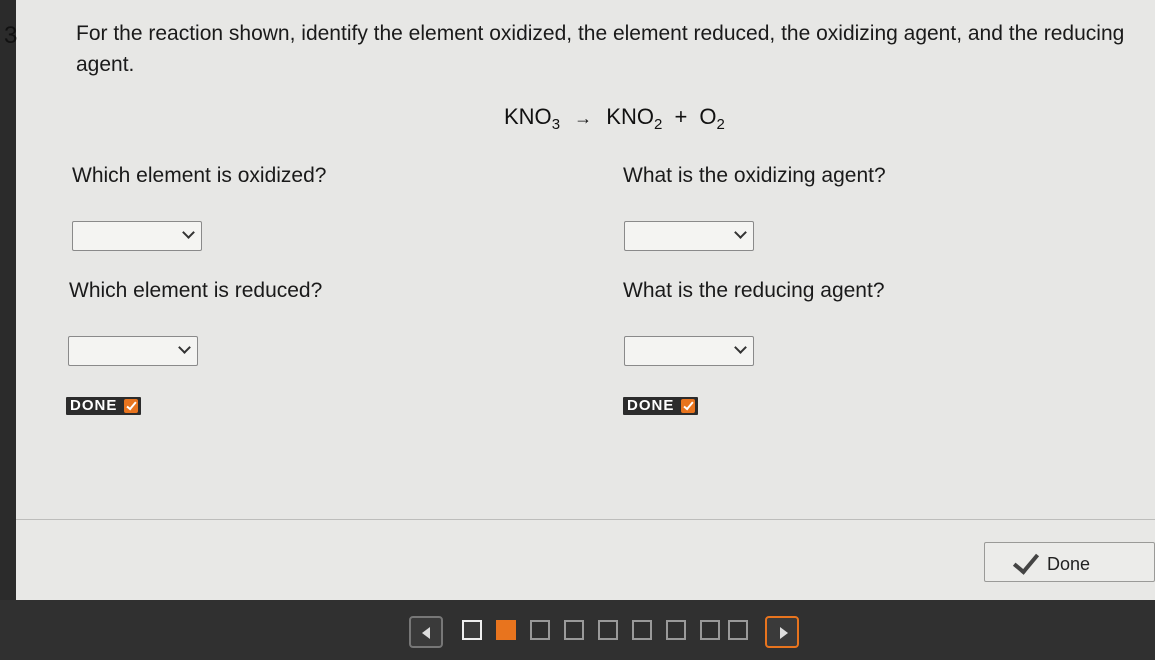 This screenshot has height=660, width=1155. I want to click on oxidized-select, so click(137, 236).